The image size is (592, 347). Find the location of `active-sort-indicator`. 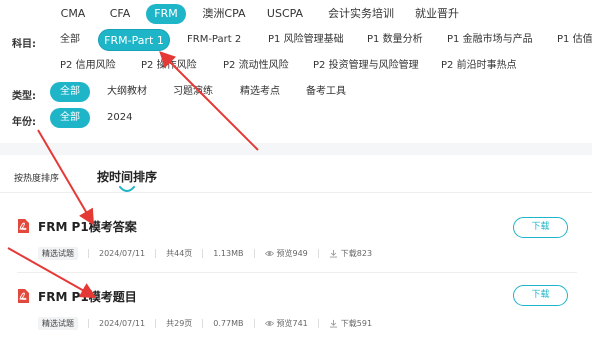

active-sort-indicator is located at coordinates (127, 189).